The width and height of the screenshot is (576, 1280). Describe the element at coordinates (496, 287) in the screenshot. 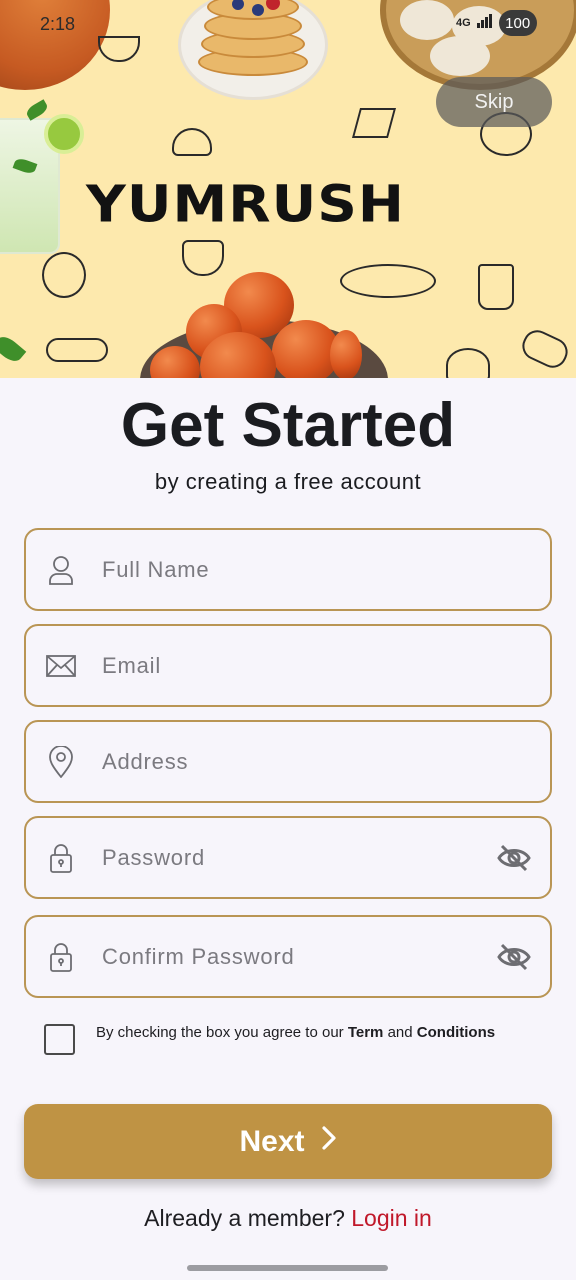

I see `bubble-tea-doodle-icon` at that location.